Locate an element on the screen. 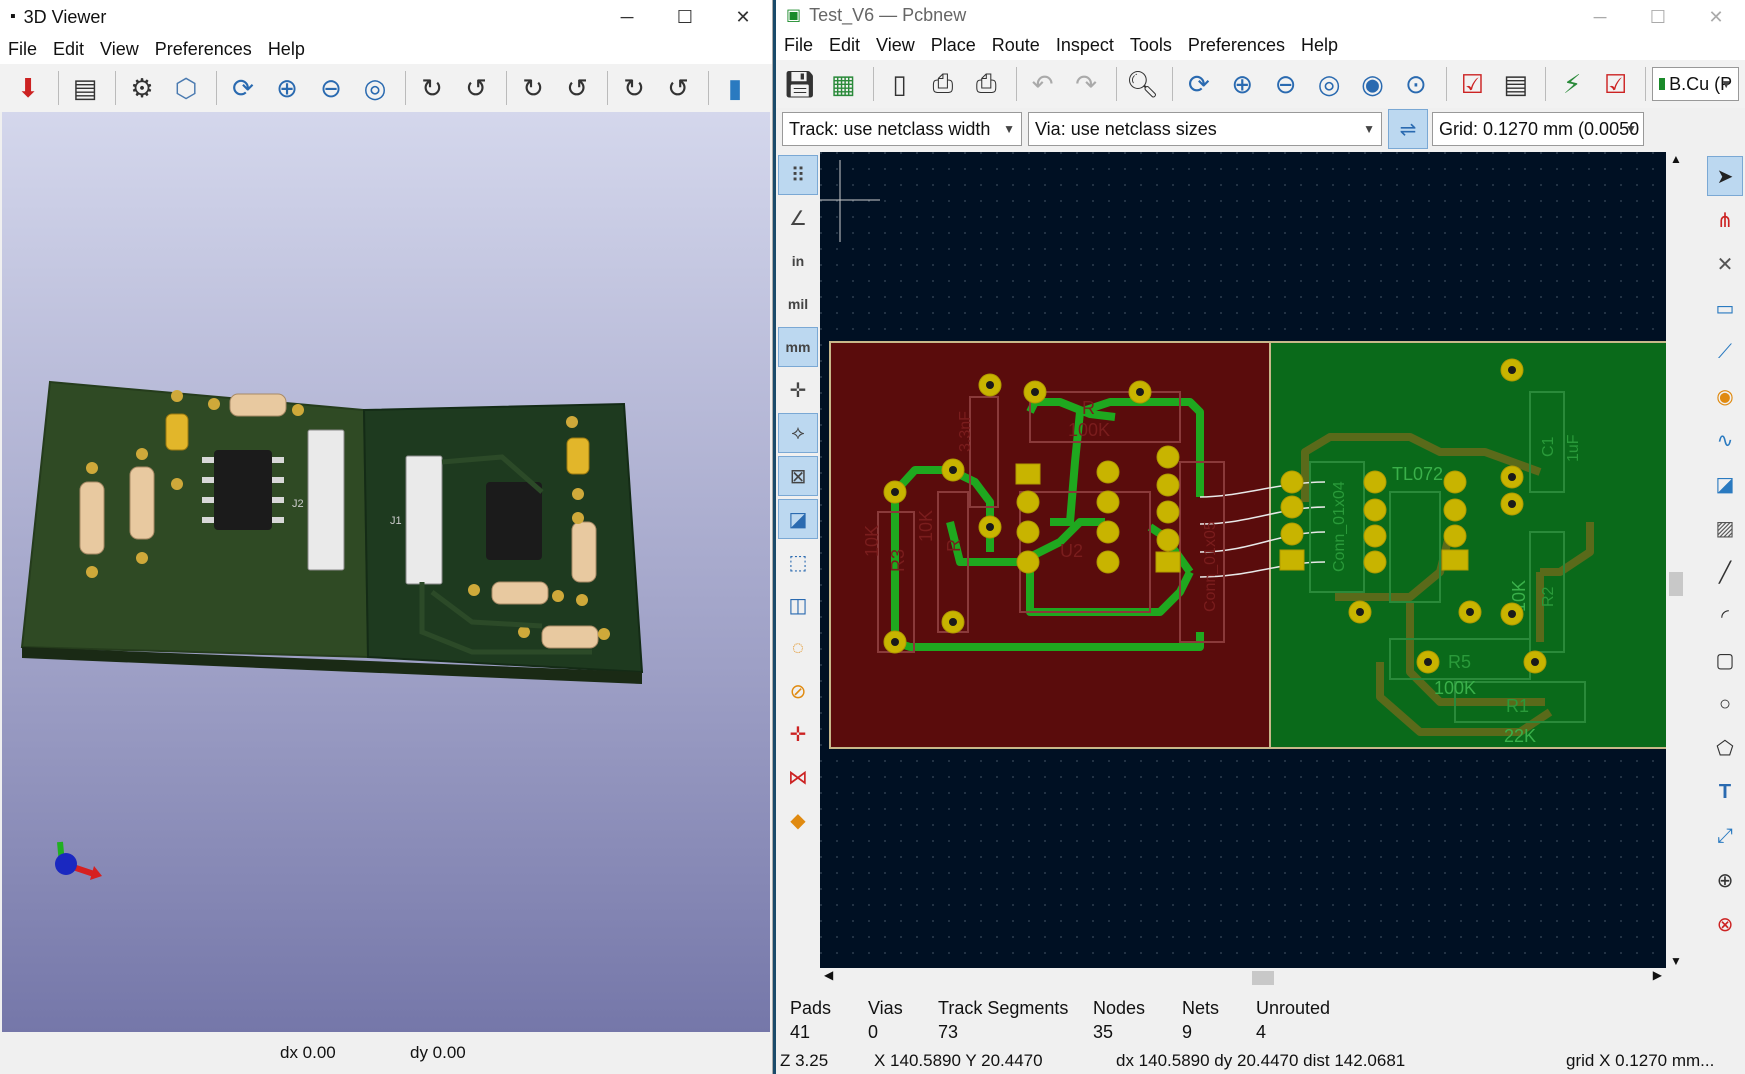 This screenshot has height=1074, width=1745. redo-icon: ↷ is located at coordinates (1085, 84).